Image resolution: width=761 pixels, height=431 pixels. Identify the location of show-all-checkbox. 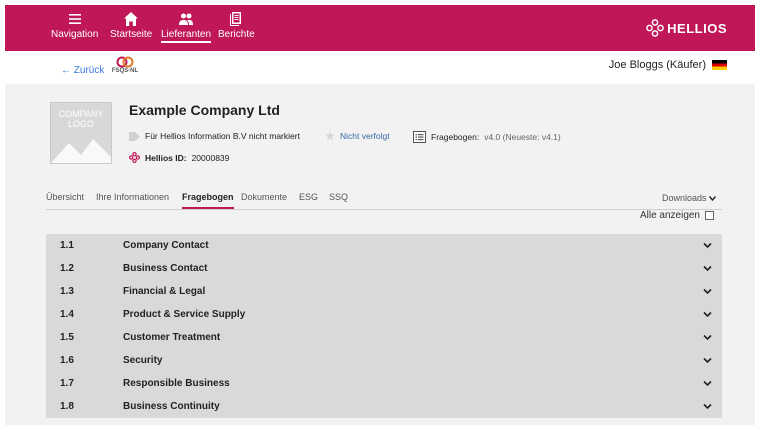
(709, 215).